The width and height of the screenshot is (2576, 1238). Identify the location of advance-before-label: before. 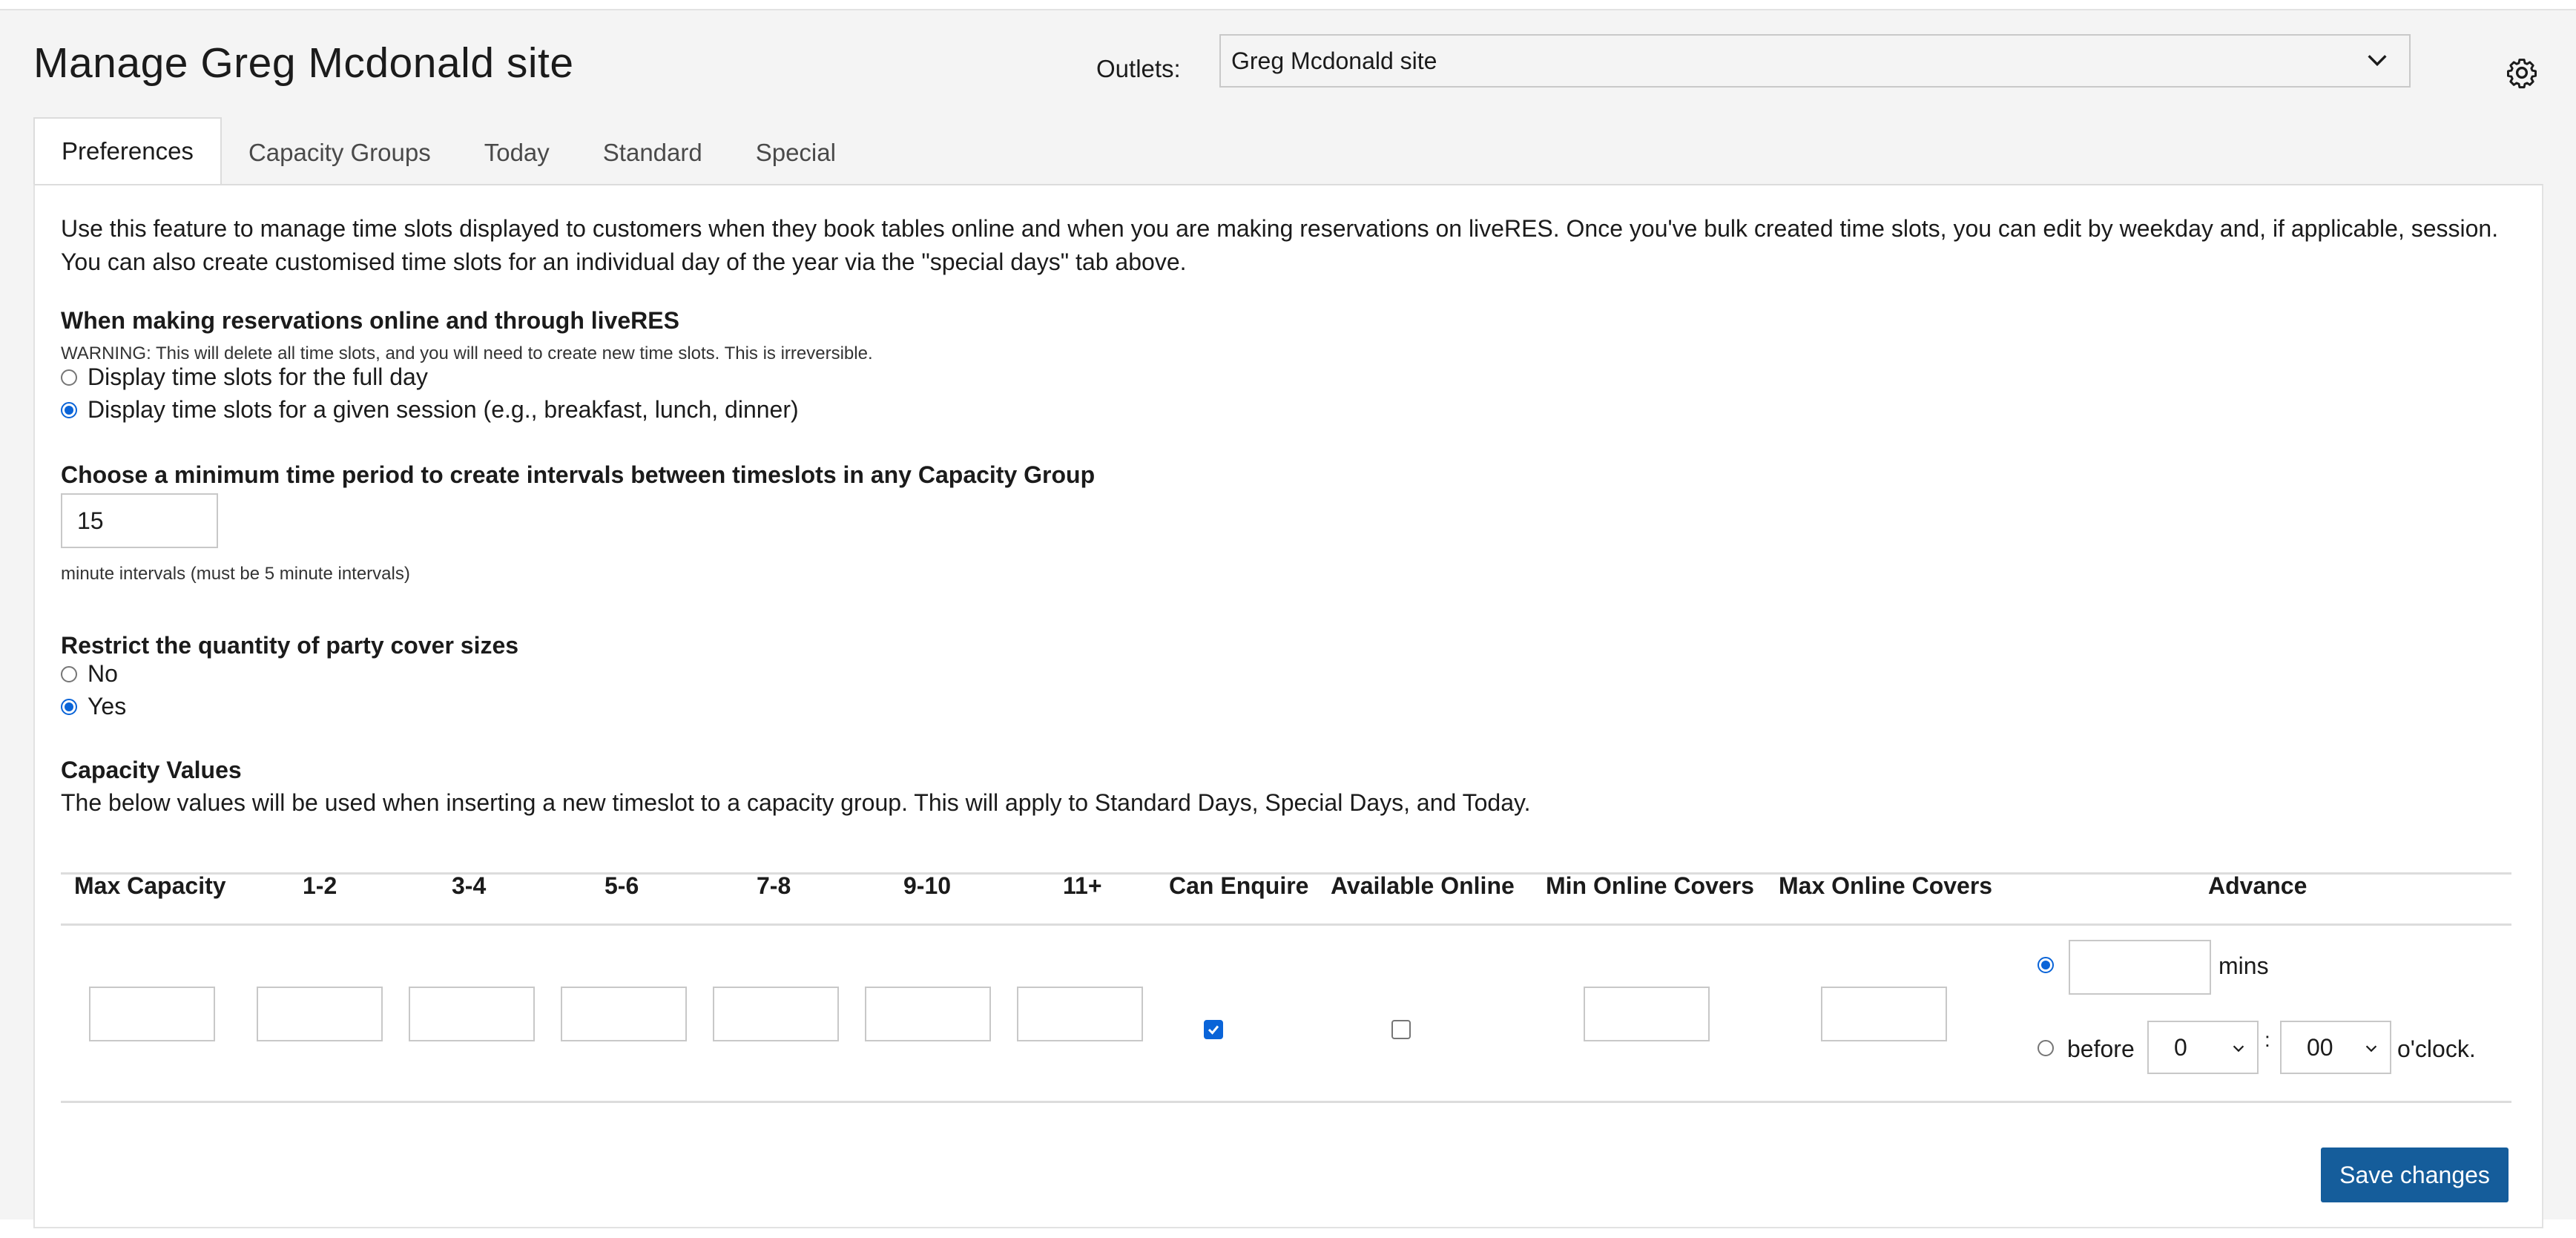
(2101, 1048).